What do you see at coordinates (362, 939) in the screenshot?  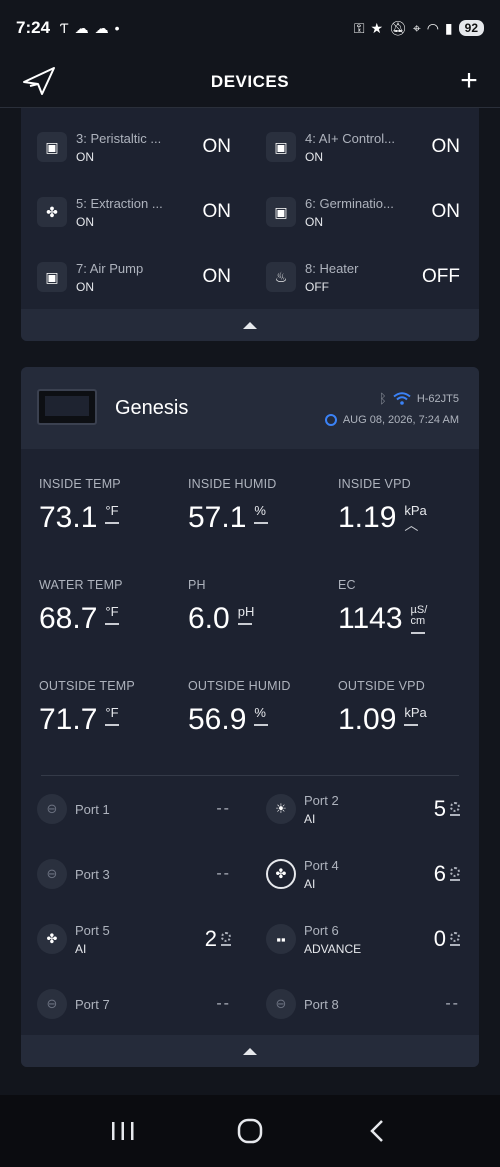 I see `port-item-6: ▪▪ Port 6 ADVANCE 0` at bounding box center [362, 939].